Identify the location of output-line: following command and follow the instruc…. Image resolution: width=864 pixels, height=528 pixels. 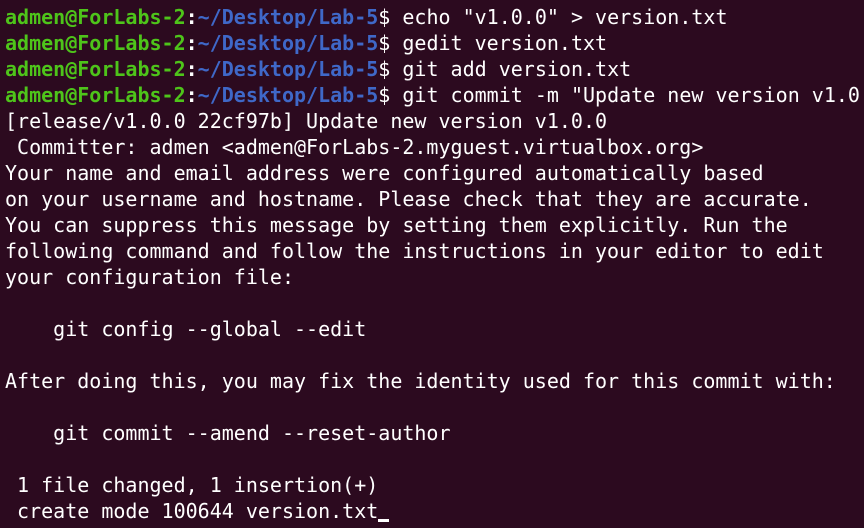
(414, 251).